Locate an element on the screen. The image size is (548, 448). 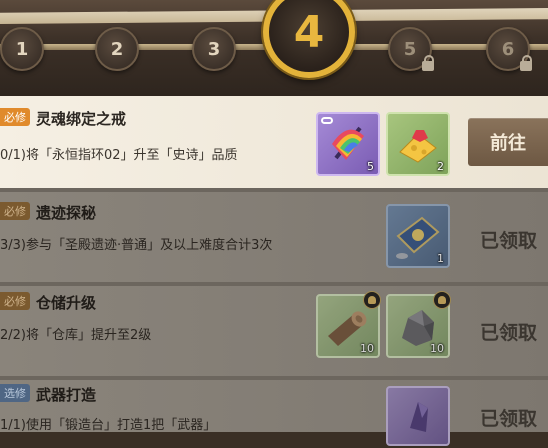
stage-number: 6 is located at coordinates (508, 49).